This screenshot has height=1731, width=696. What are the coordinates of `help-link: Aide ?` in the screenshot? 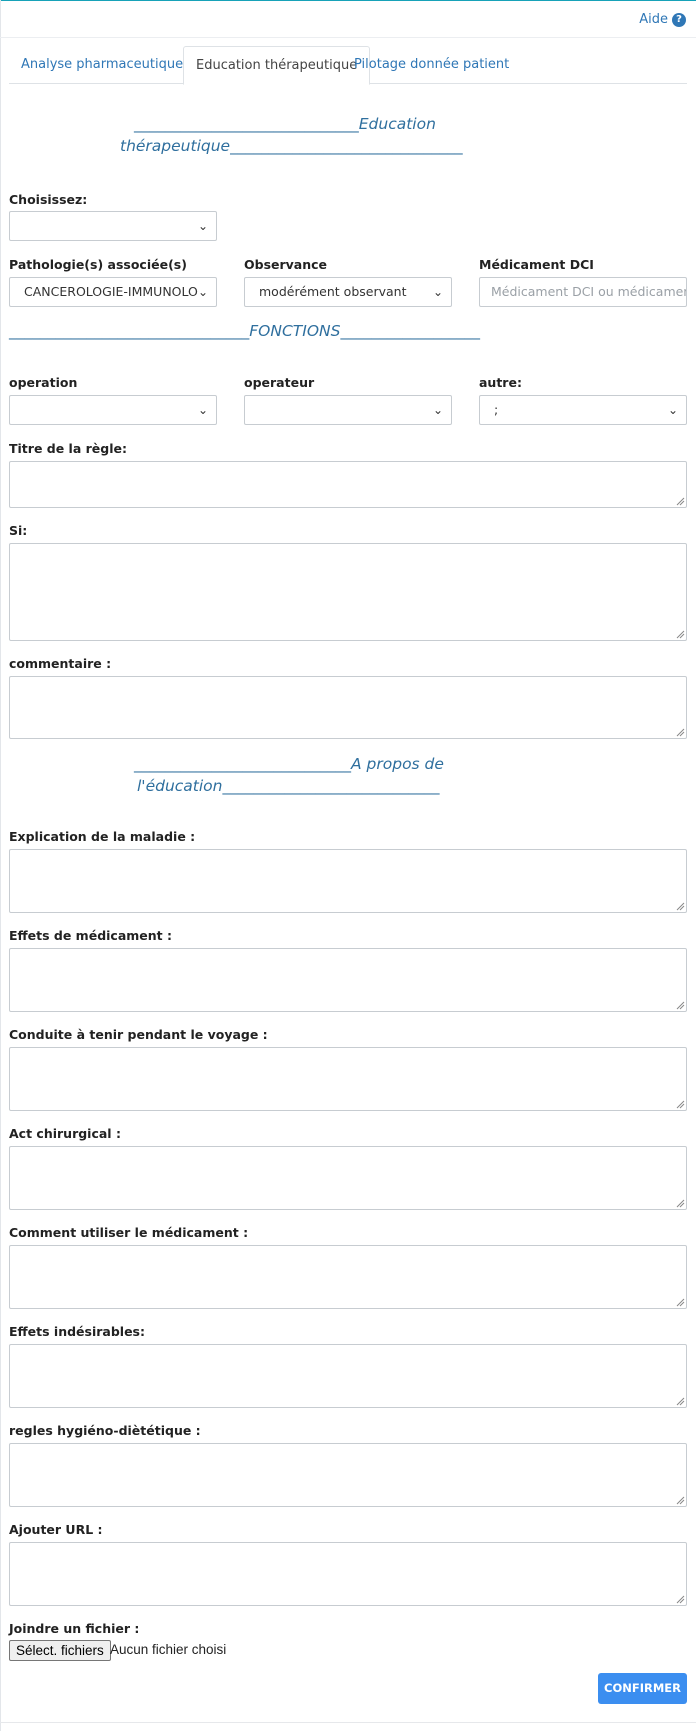 It's located at (662, 19).